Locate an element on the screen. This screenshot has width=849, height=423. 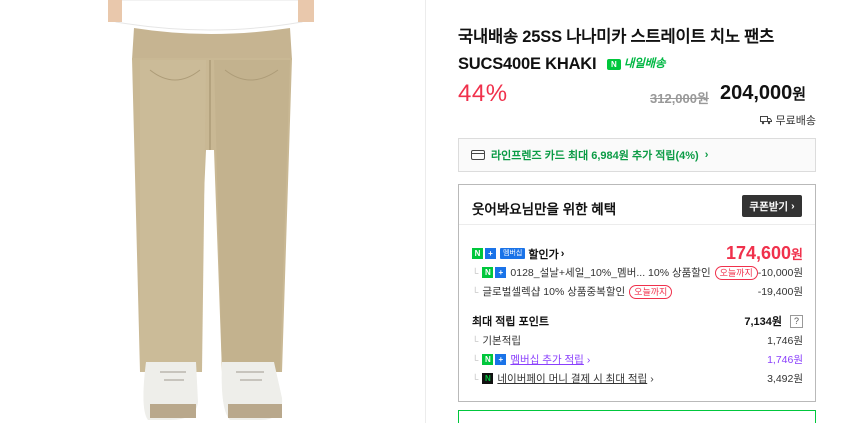
discount-price: 174,600원 is located at coordinates (764, 253).